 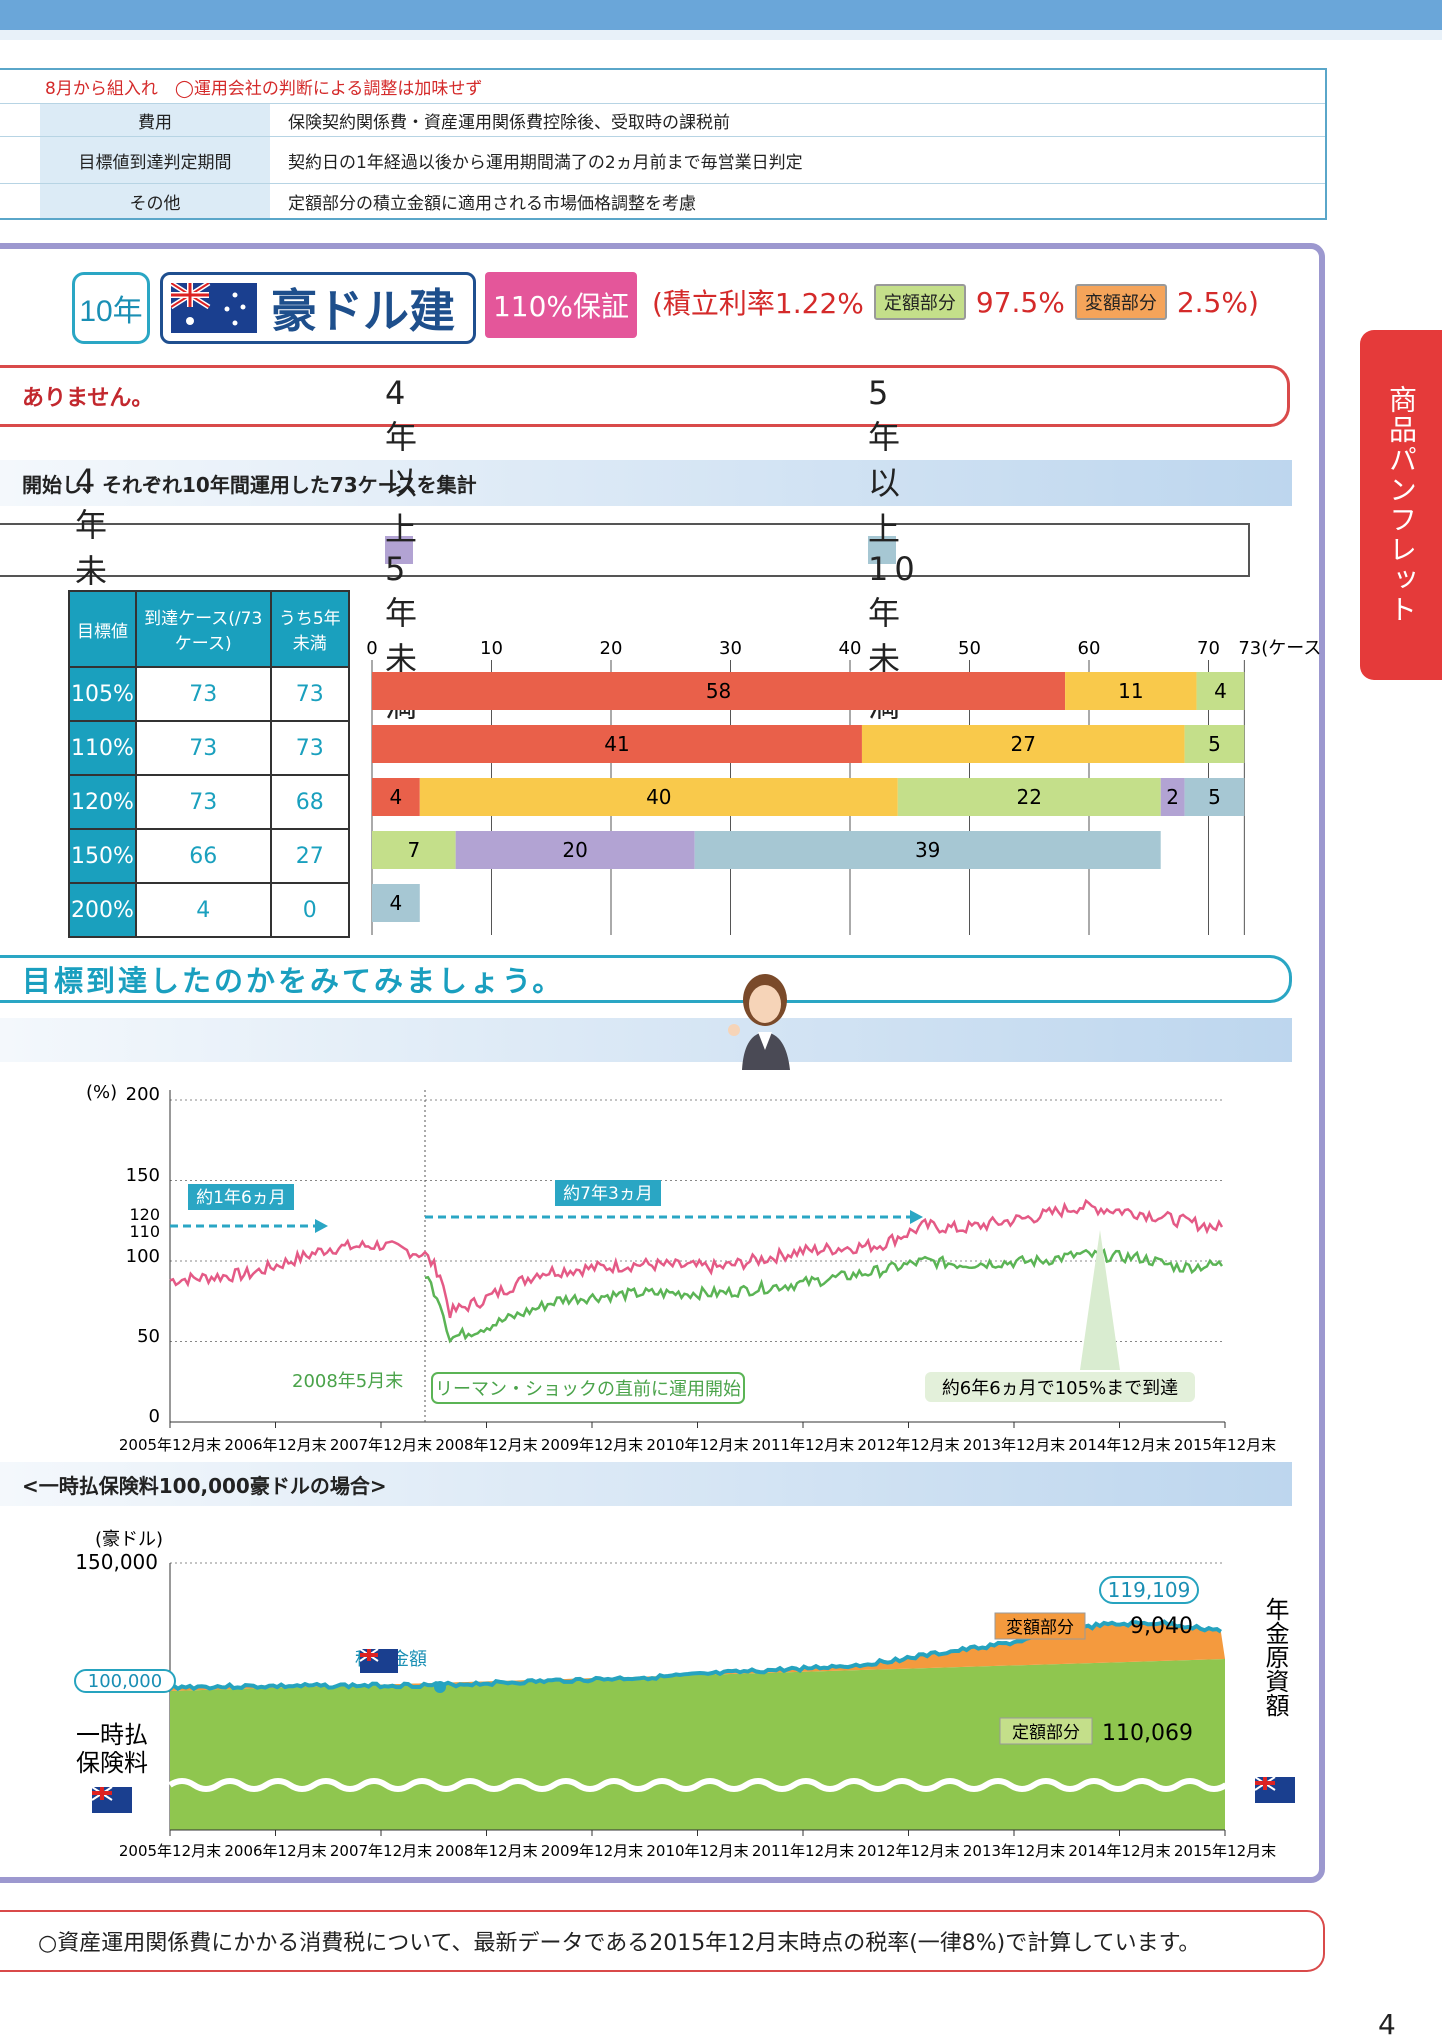 I want to click on ytick: 200, so click(x=143, y=1094).